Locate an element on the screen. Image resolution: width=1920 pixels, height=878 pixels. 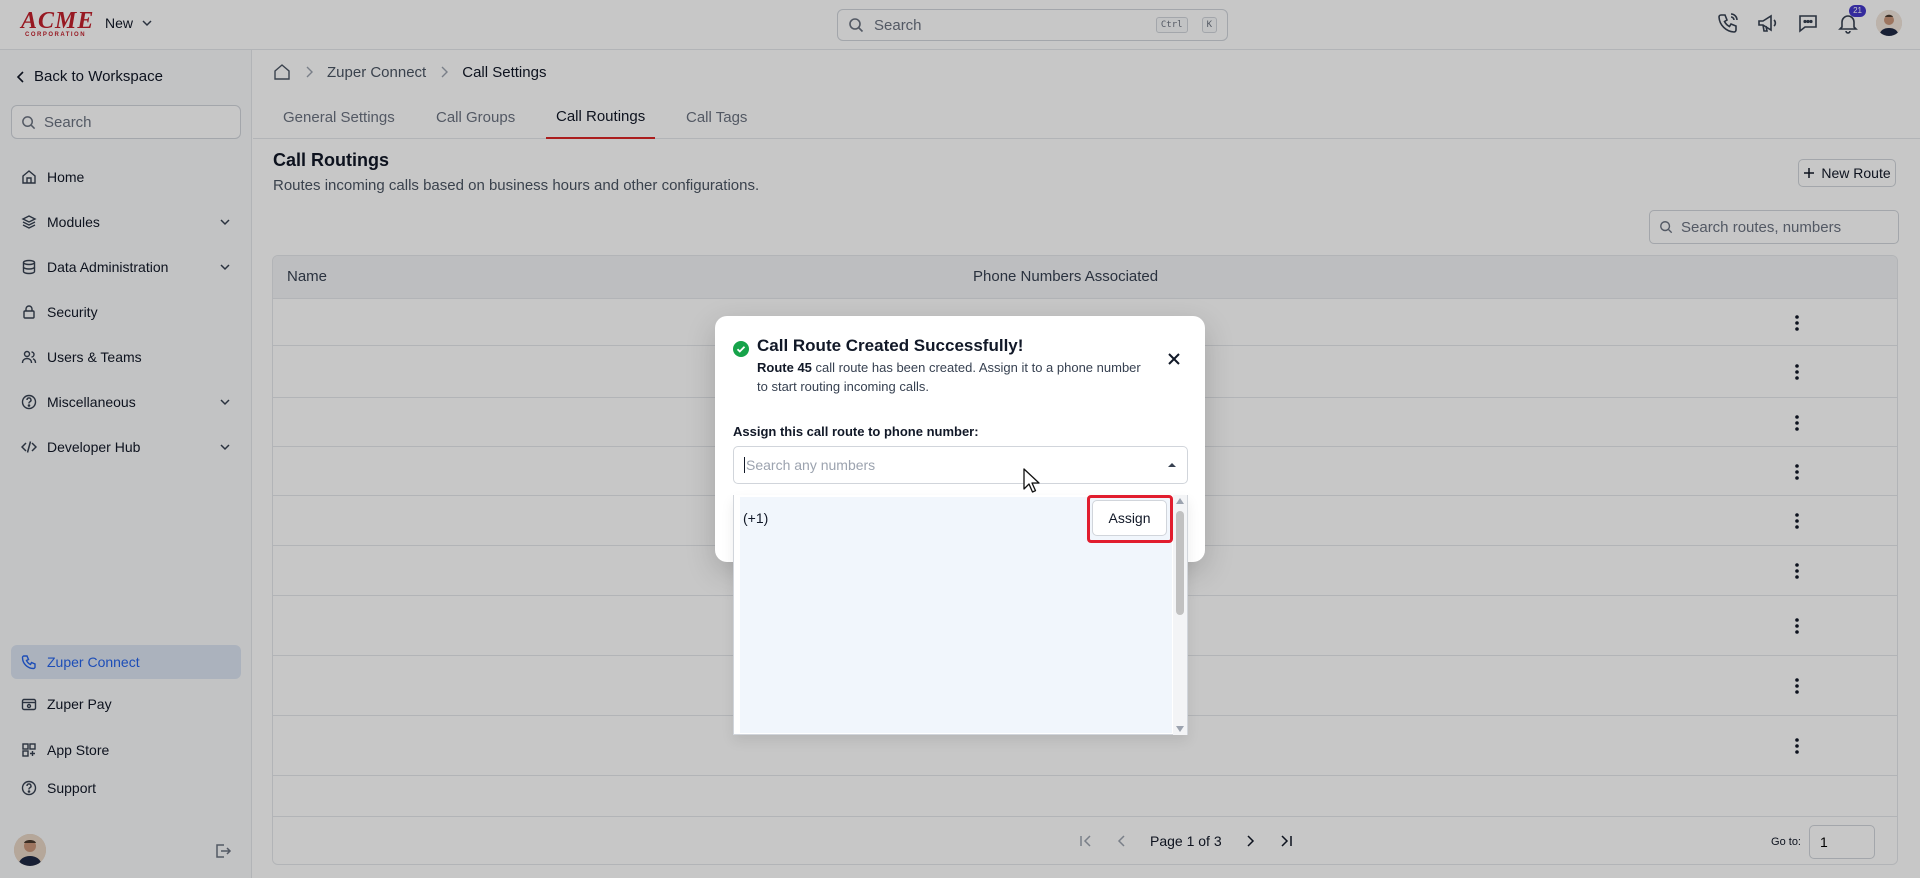
phone-number-select: Search any numbers is located at coordinates (960, 465).